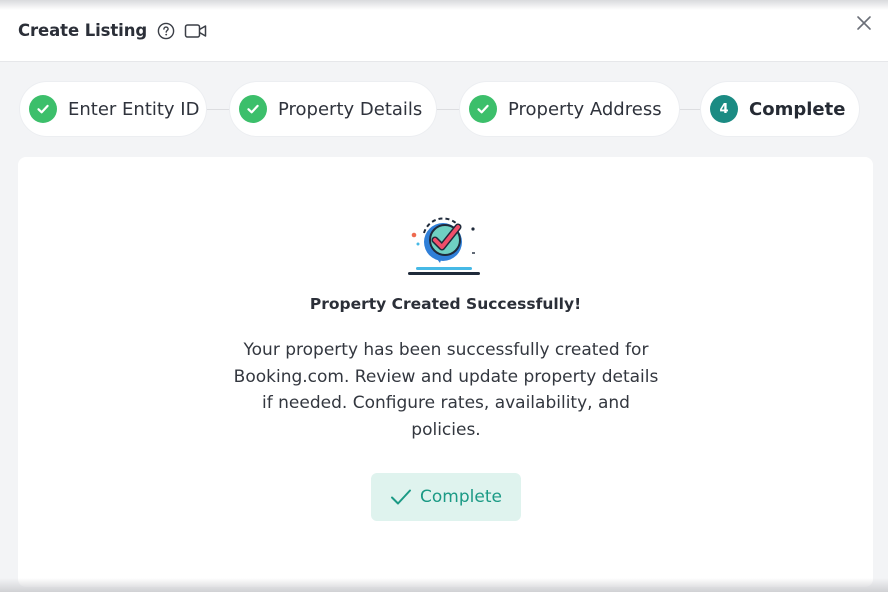  What do you see at coordinates (585, 109) in the screenshot?
I see `step-label: Property Address` at bounding box center [585, 109].